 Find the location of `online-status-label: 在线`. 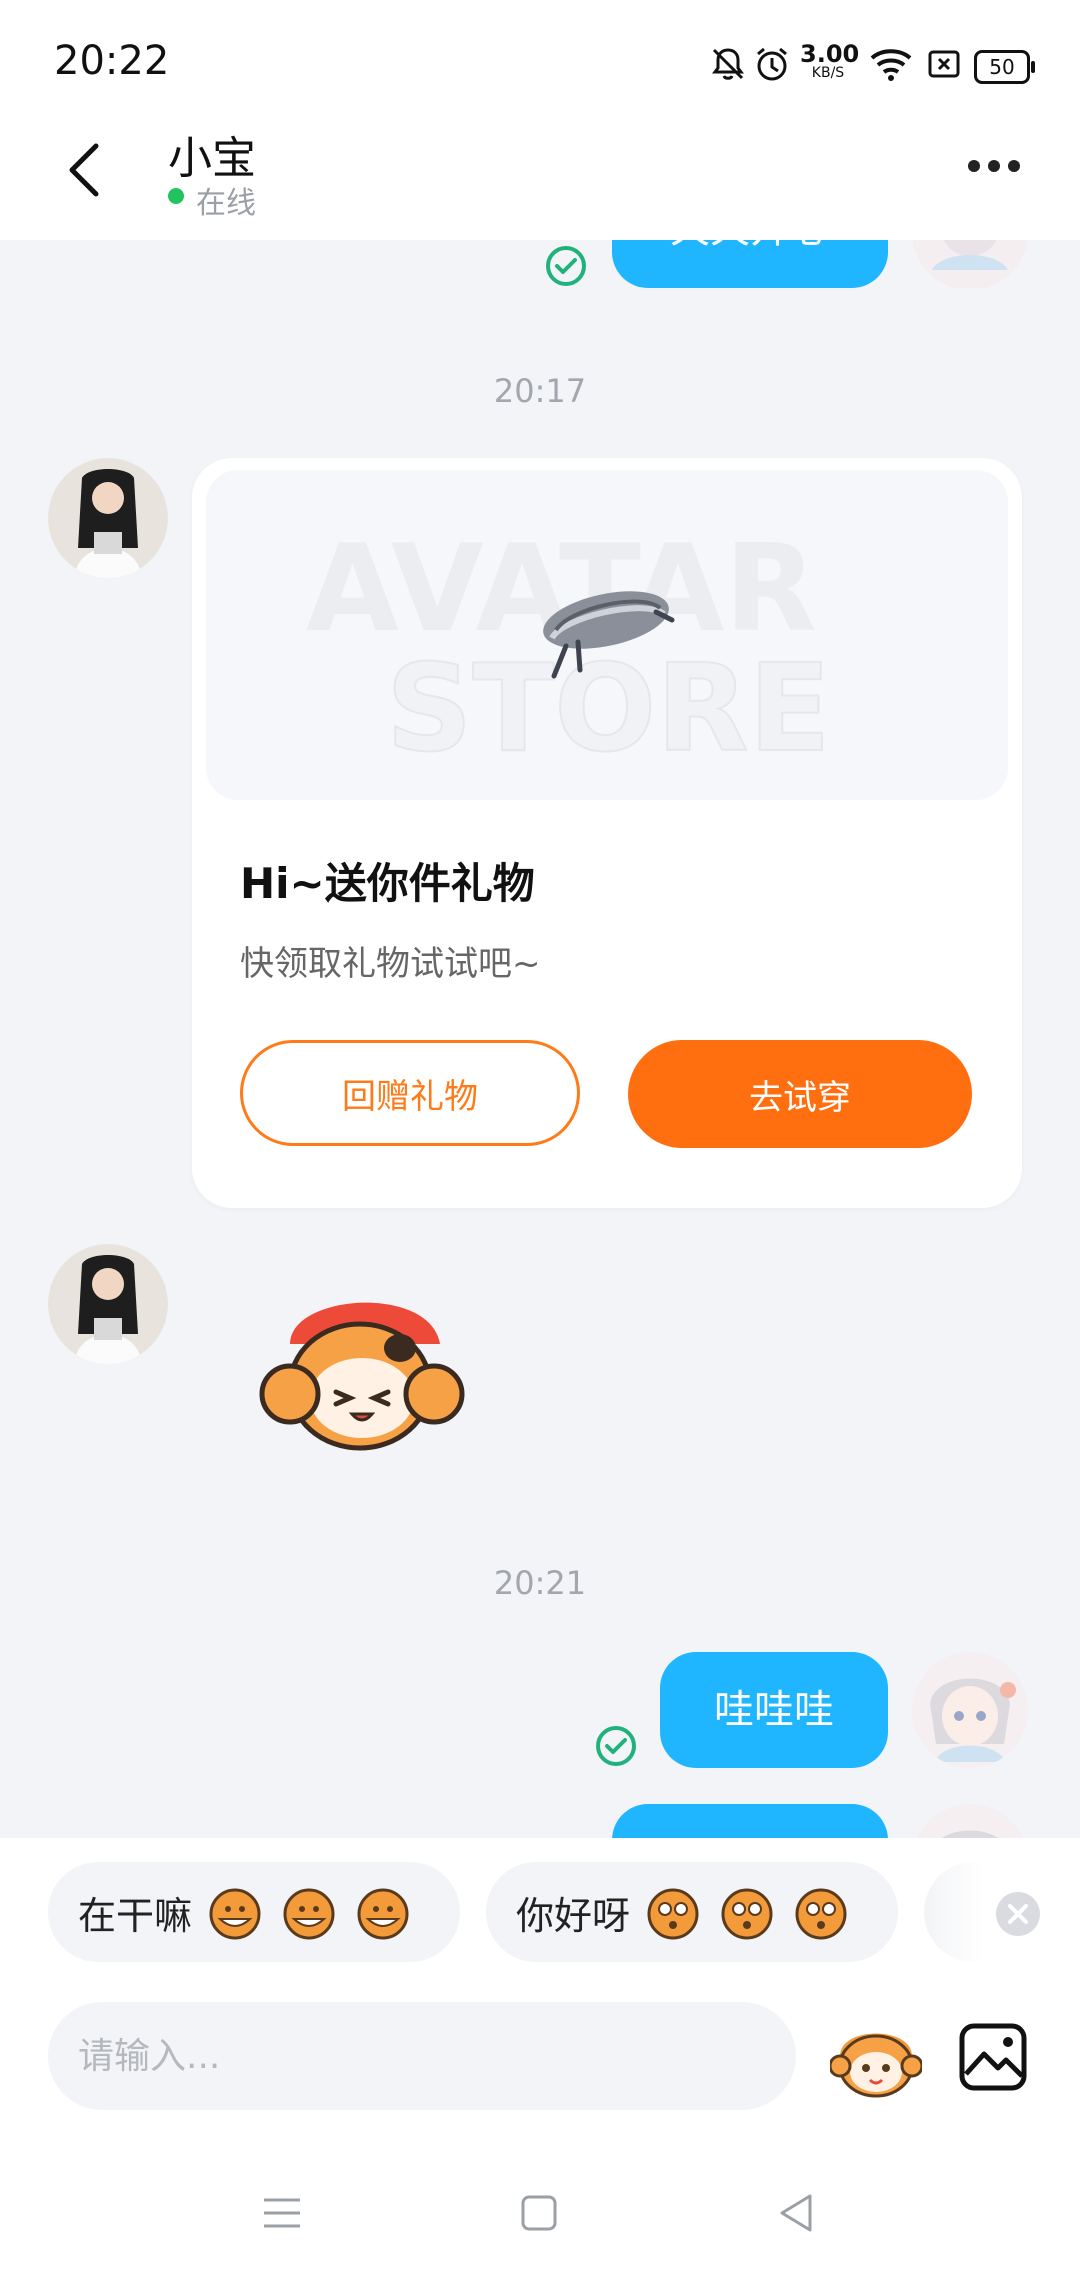

online-status-label: 在线 is located at coordinates (226, 203).